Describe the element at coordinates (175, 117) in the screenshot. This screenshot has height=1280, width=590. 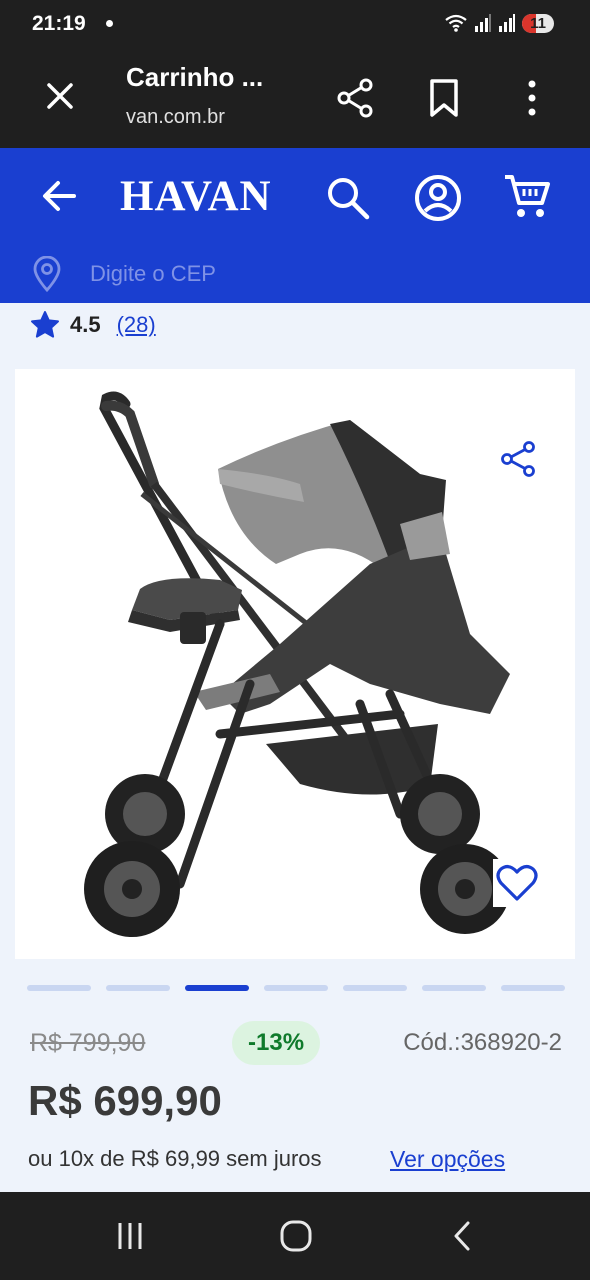
I see `tab-url: van.com.br` at that location.